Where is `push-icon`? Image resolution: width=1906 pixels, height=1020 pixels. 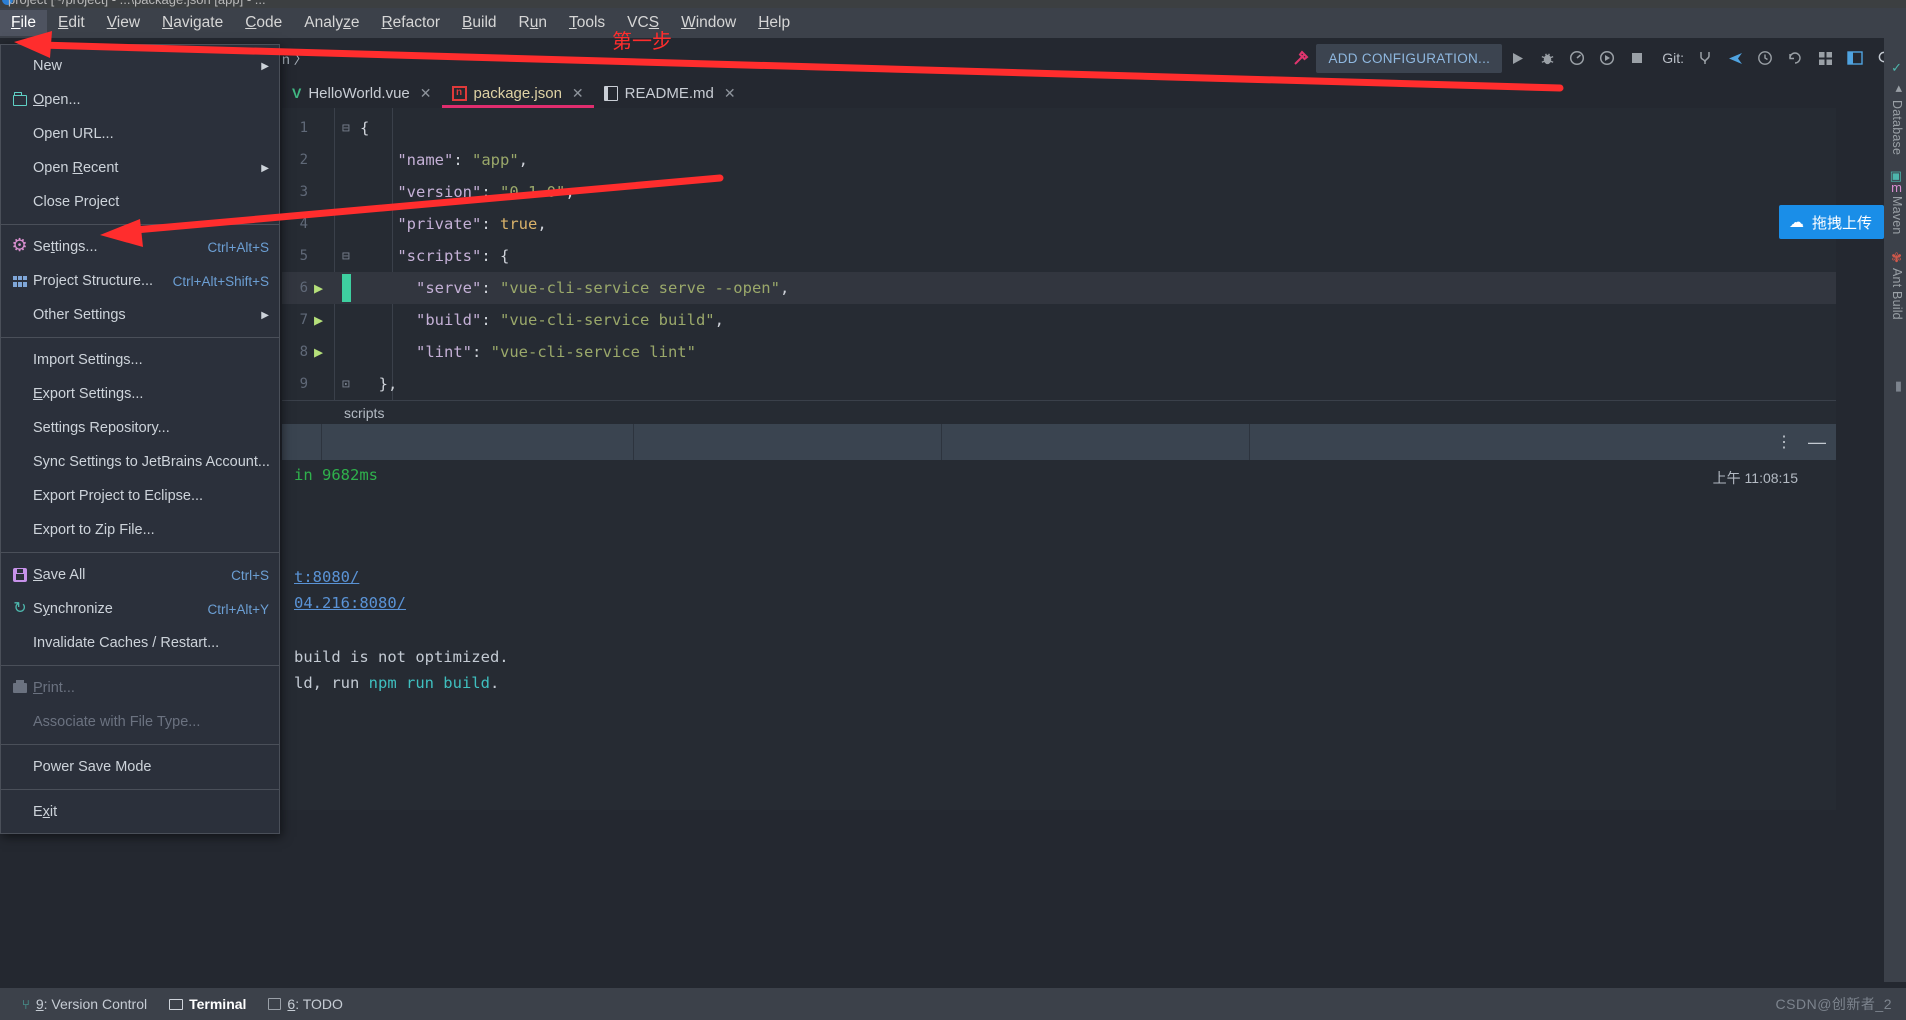 push-icon is located at coordinates (1735, 58).